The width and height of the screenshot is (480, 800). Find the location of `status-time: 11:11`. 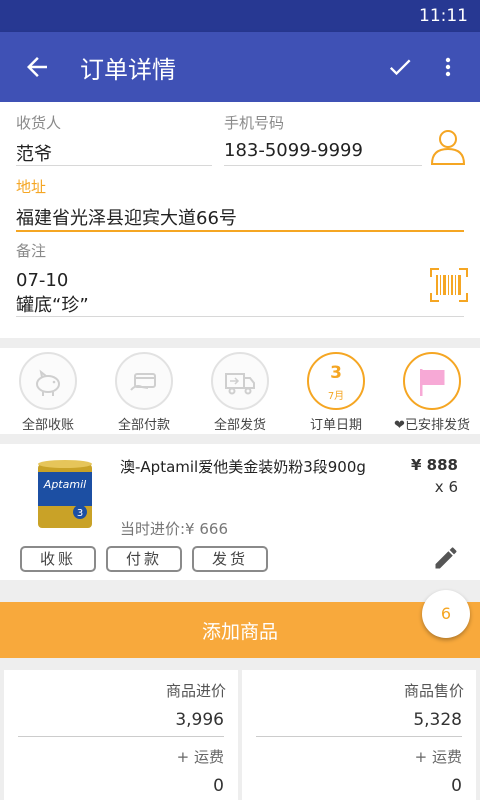

status-time: 11:11 is located at coordinates (443, 16).